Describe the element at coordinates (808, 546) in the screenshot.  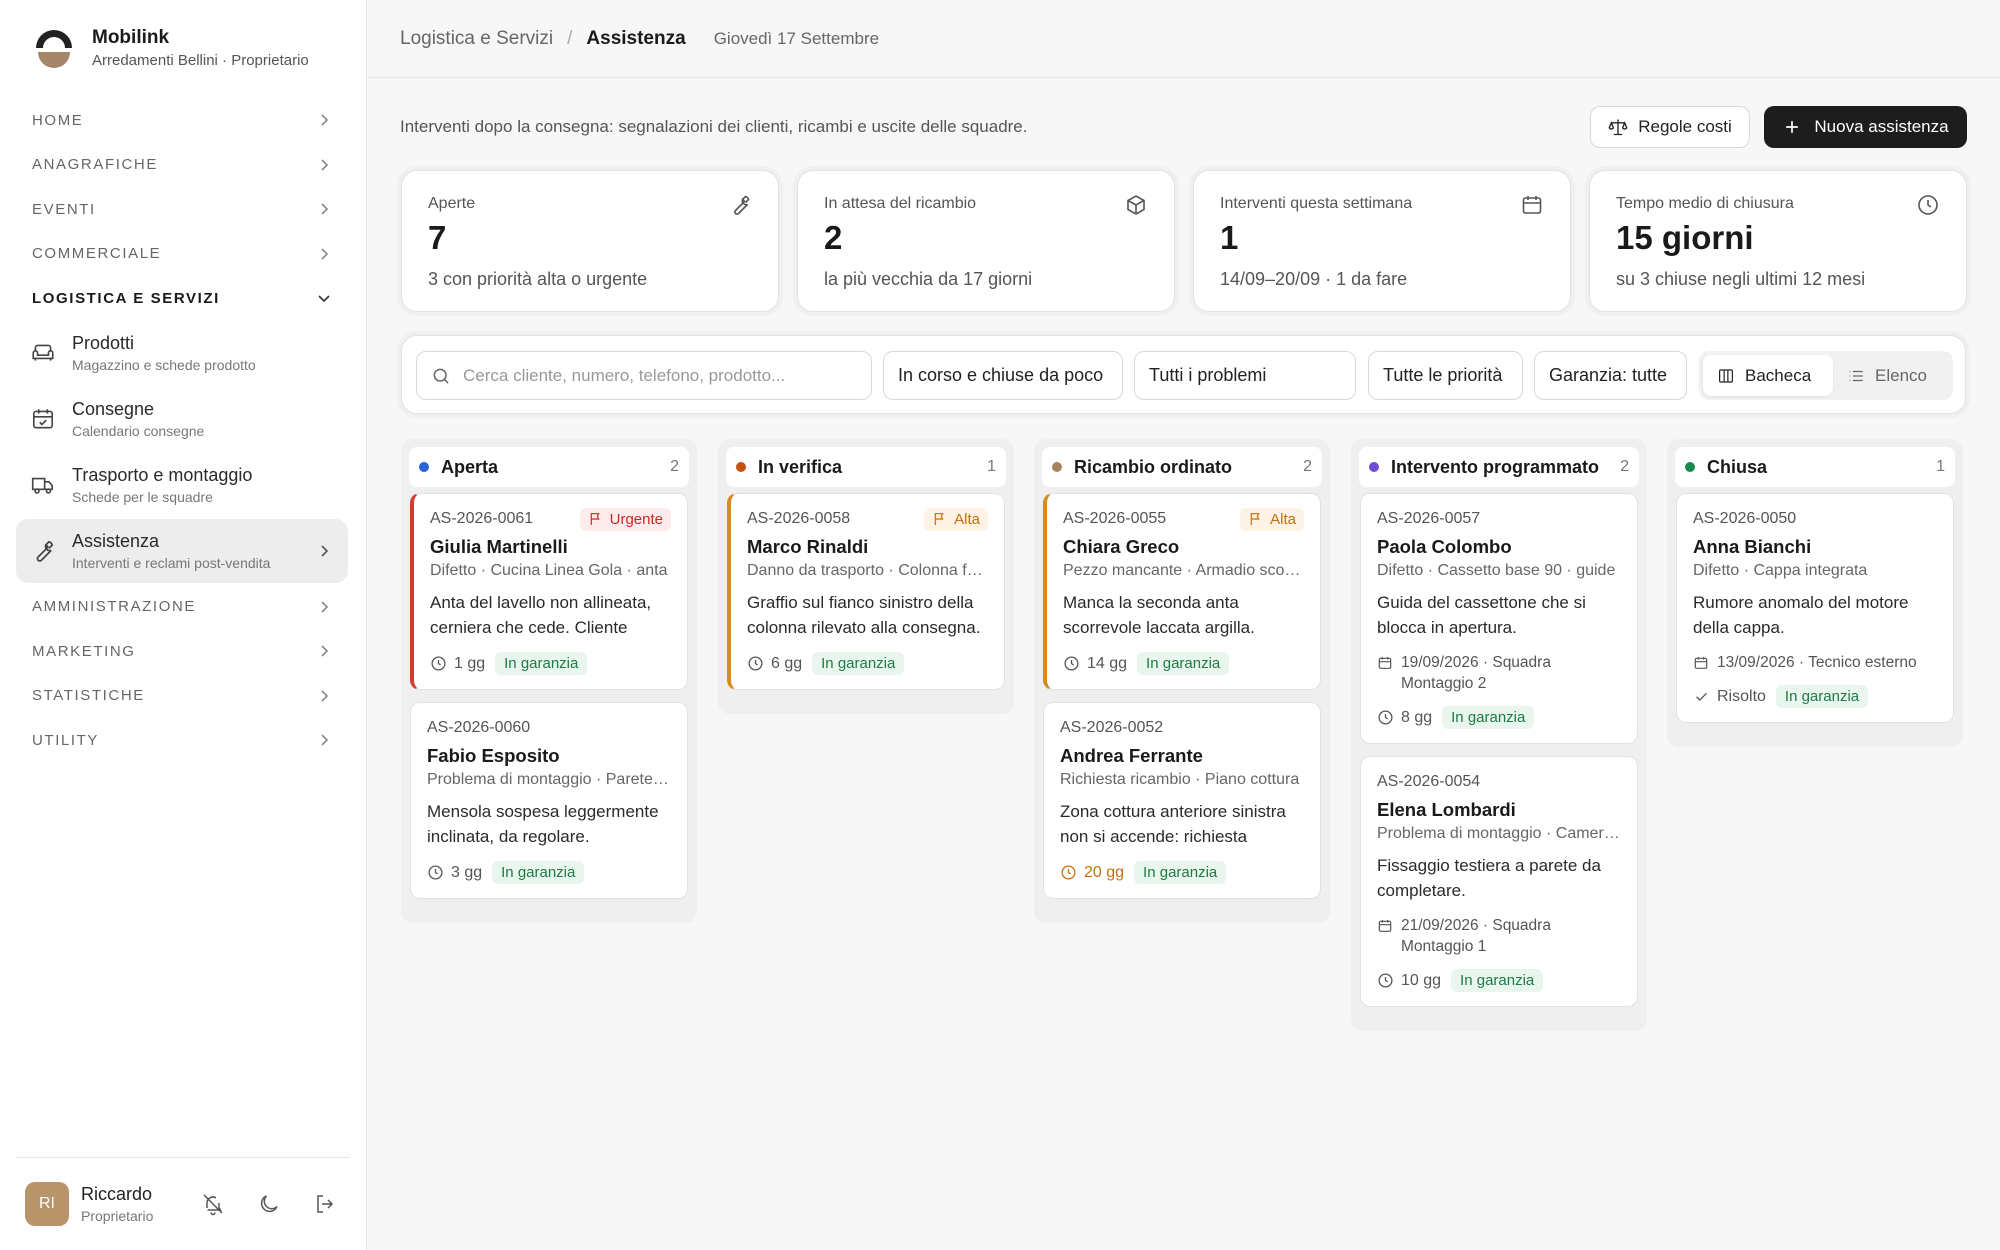
I see `customer-name: Marco Rinaldi` at that location.